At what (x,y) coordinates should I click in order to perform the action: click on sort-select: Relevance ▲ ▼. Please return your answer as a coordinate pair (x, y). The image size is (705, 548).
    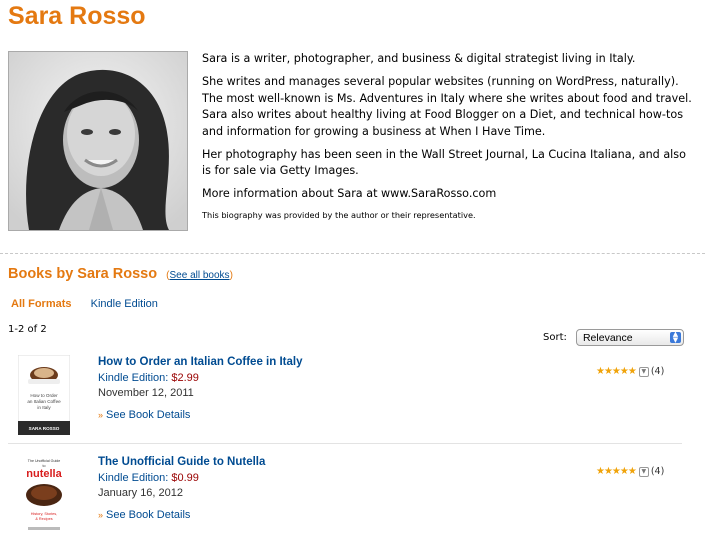
    Looking at the image, I should click on (629, 337).